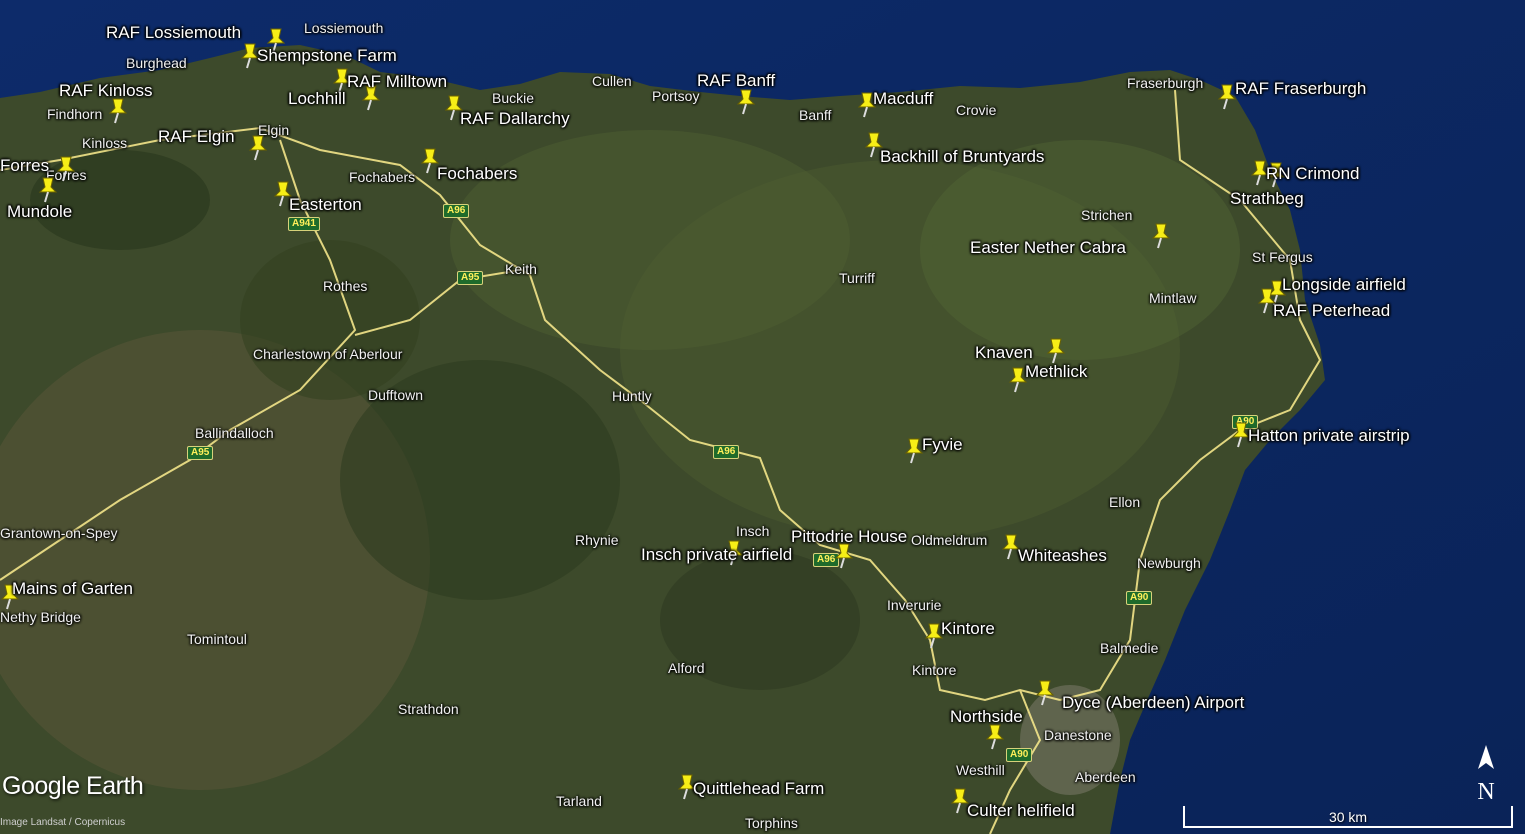 Image resolution: width=1525 pixels, height=834 pixels. Describe the element at coordinates (1331, 310) in the screenshot. I see `placemark-label: RAF Peterhead` at that location.